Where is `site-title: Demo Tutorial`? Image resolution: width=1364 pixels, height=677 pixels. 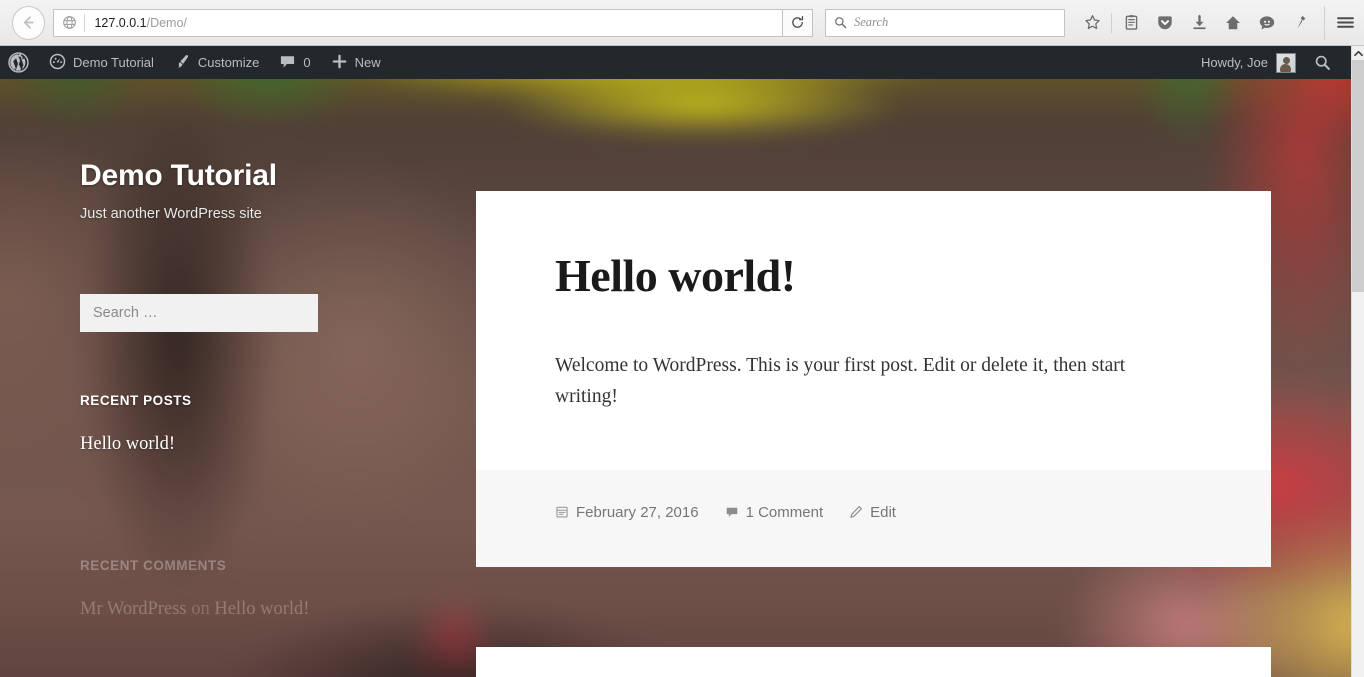 site-title: Demo Tutorial is located at coordinates (250, 176).